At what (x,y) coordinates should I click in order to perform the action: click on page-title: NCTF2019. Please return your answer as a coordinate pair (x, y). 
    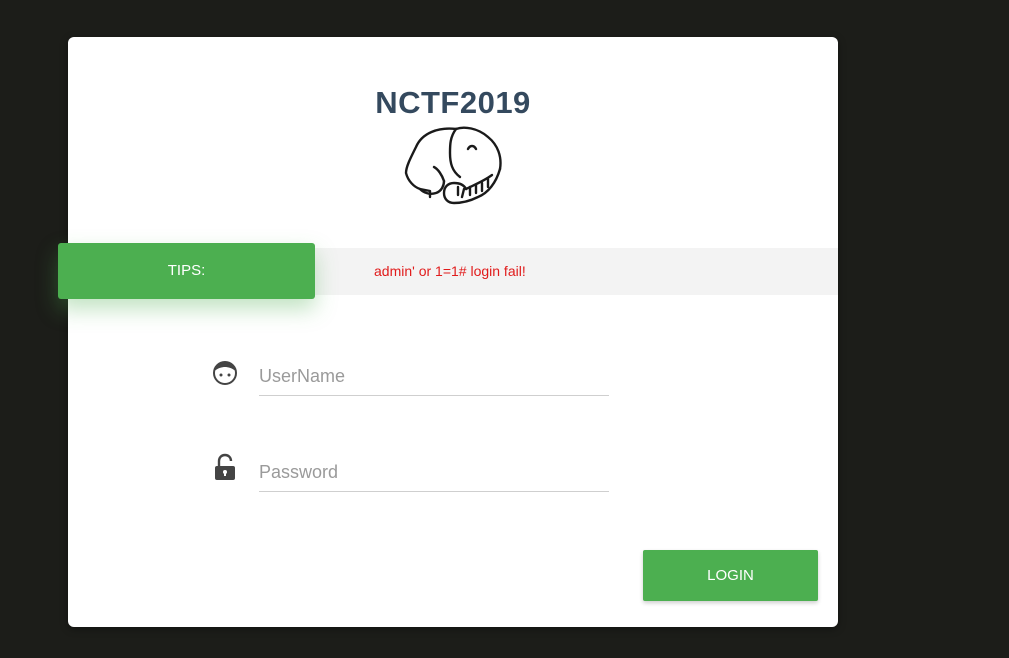
    Looking at the image, I should click on (453, 102).